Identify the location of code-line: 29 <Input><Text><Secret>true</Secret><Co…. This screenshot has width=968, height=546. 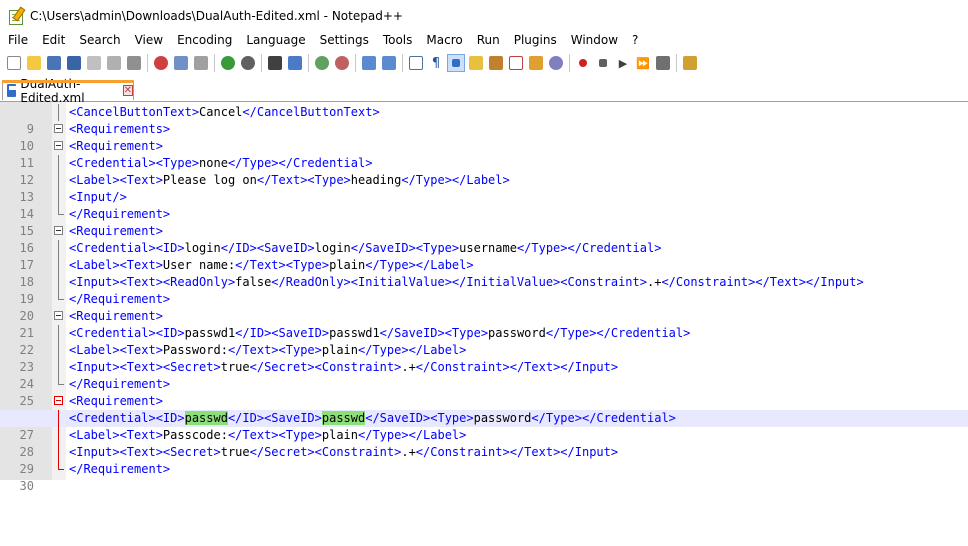
(484, 460).